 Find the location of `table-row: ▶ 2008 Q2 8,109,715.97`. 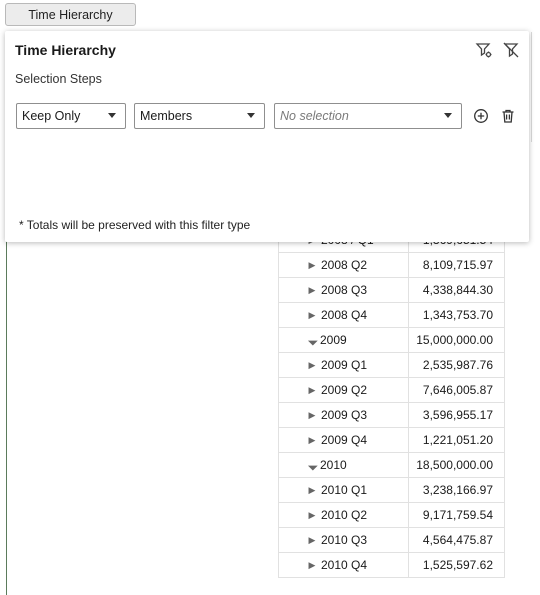

table-row: ▶ 2008 Q2 8,109,715.97 is located at coordinates (391, 265).